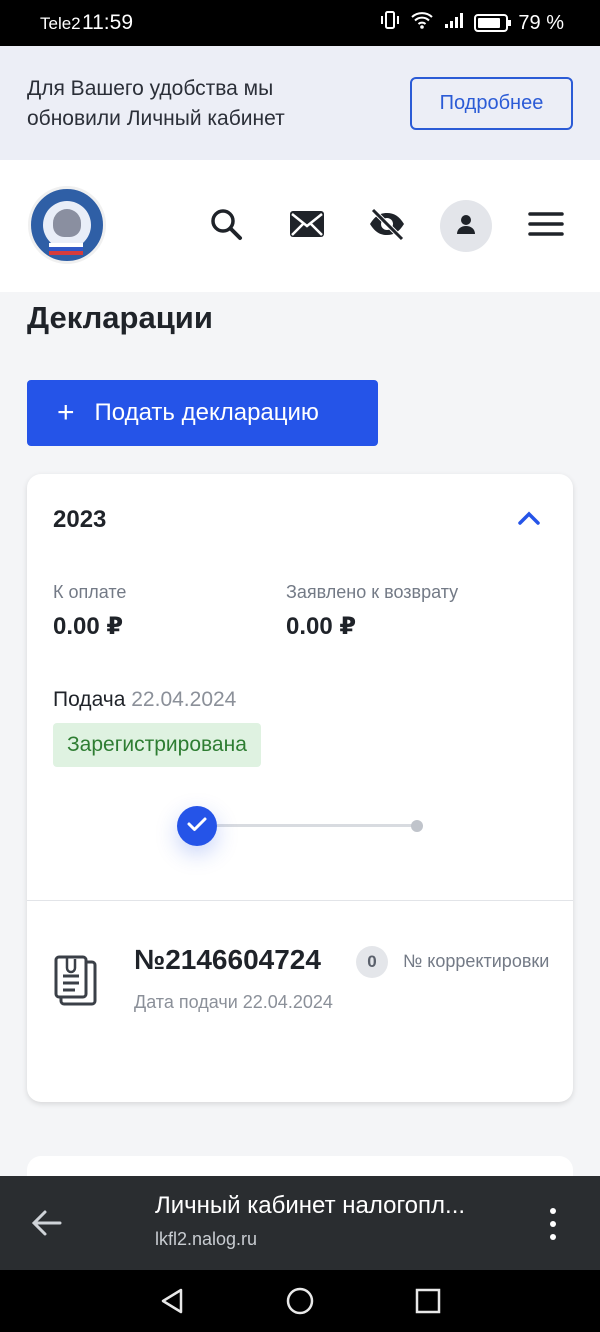 This screenshot has height=1332, width=600. I want to click on eagle-icon, so click(67, 223).